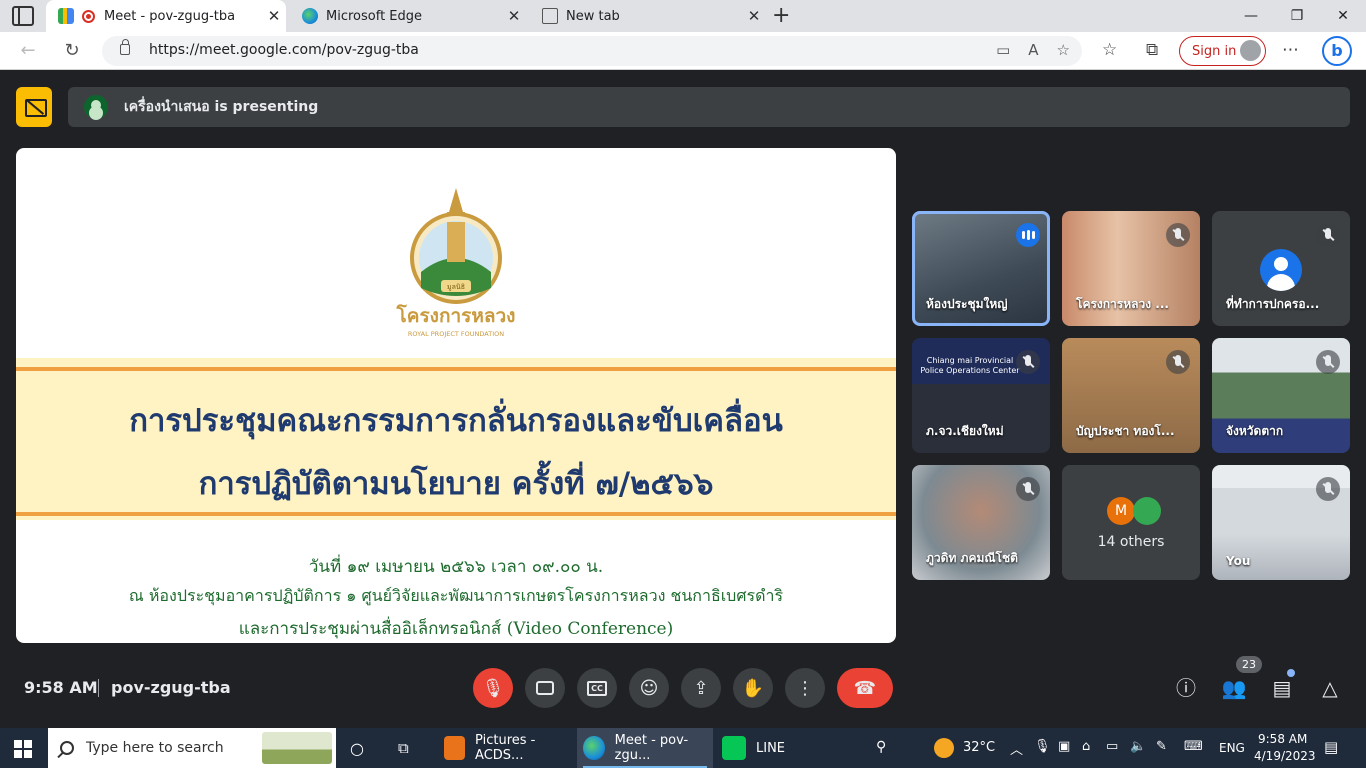 Image resolution: width=1366 pixels, height=768 pixels. What do you see at coordinates (1251, 16) in the screenshot?
I see `minimize-button: —` at bounding box center [1251, 16].